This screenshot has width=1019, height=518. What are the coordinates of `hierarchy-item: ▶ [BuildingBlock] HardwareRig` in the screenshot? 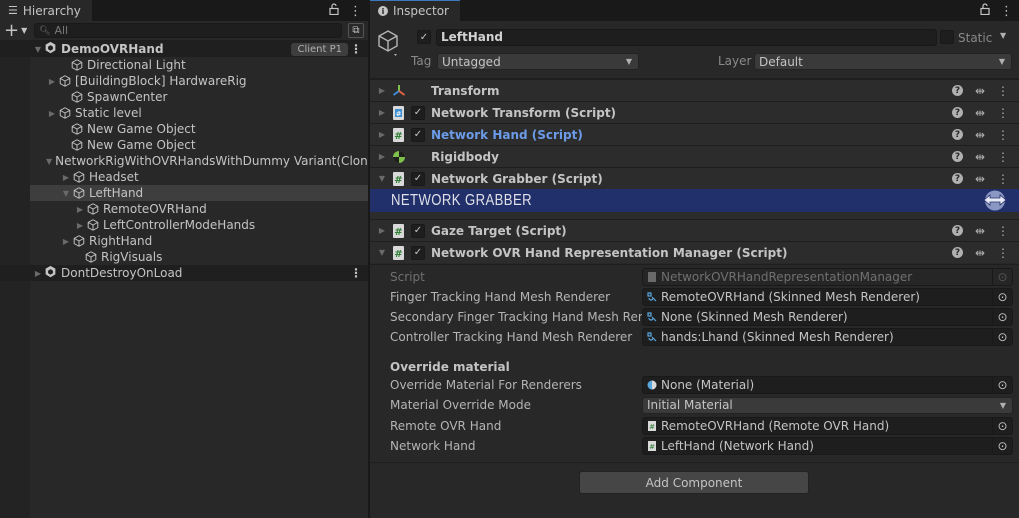 It's located at (199, 81).